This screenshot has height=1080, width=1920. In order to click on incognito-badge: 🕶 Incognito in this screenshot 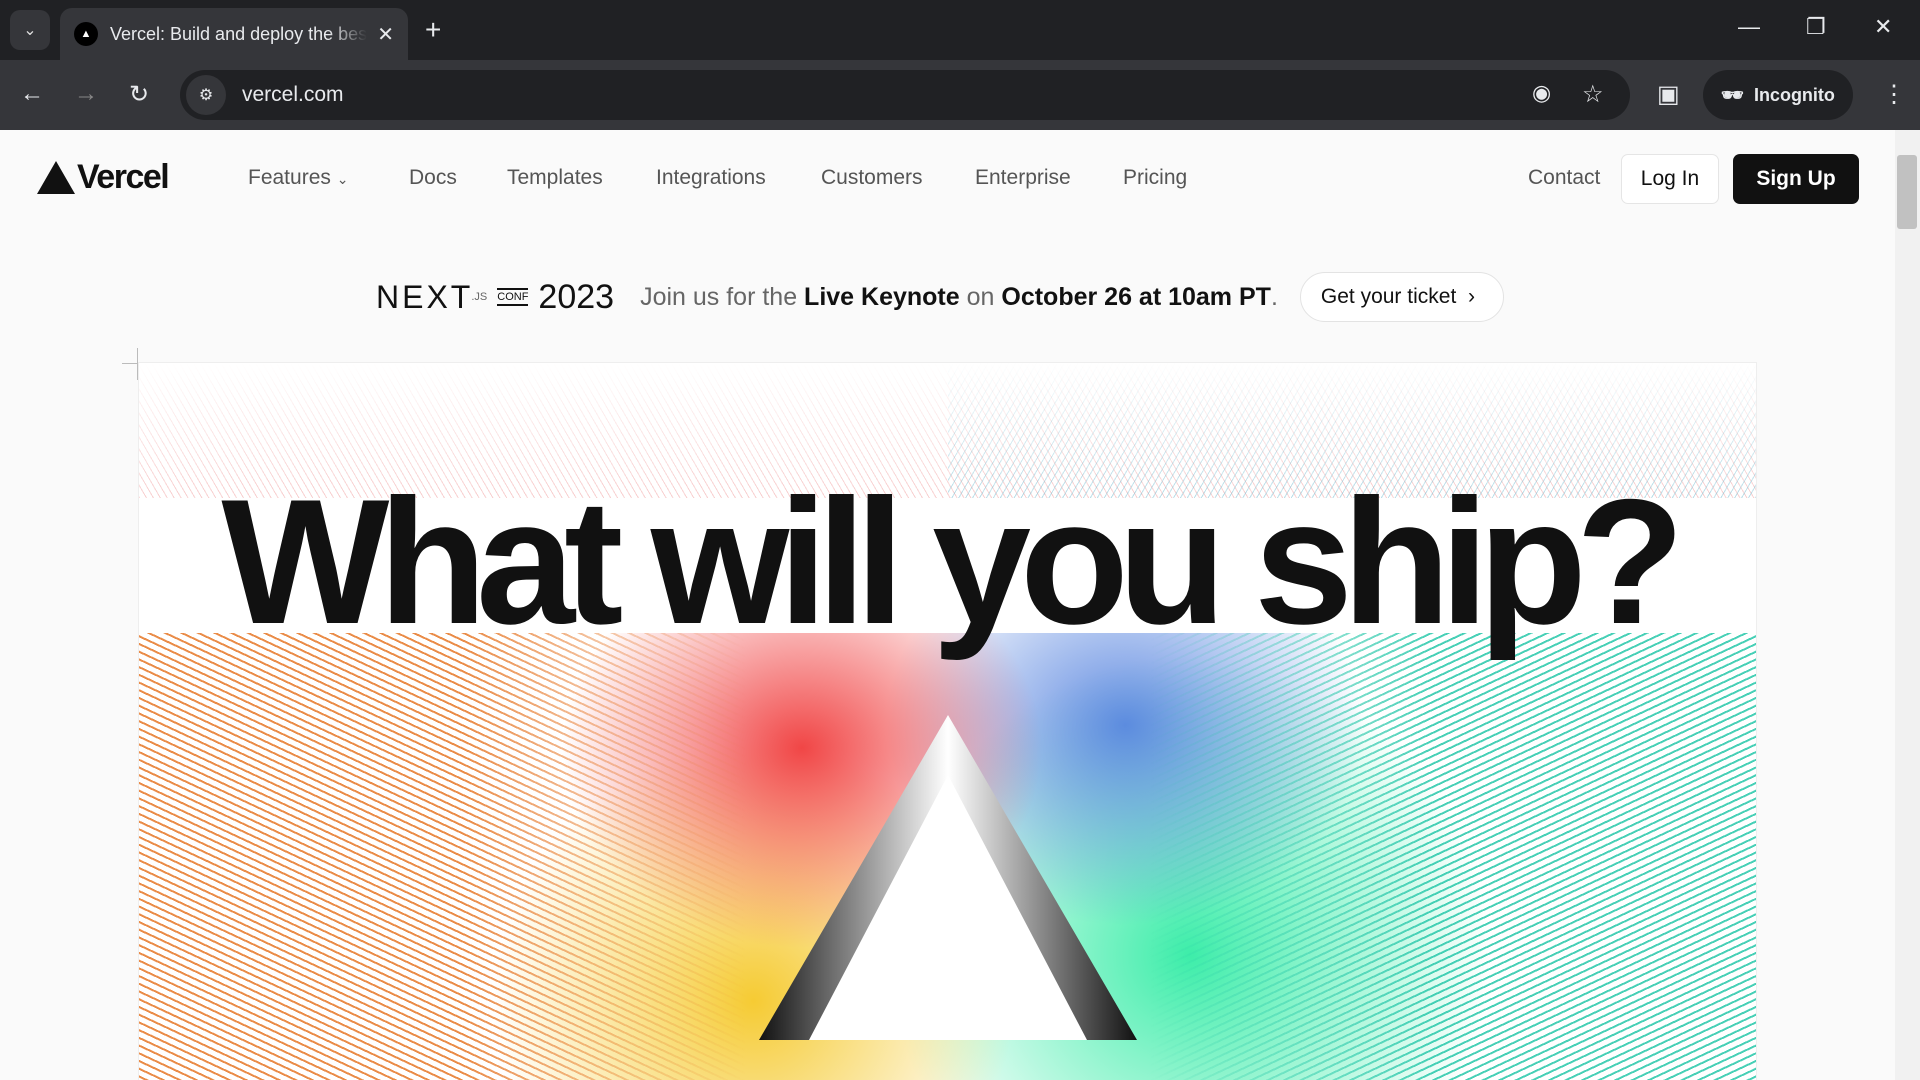, I will do `click(1778, 95)`.